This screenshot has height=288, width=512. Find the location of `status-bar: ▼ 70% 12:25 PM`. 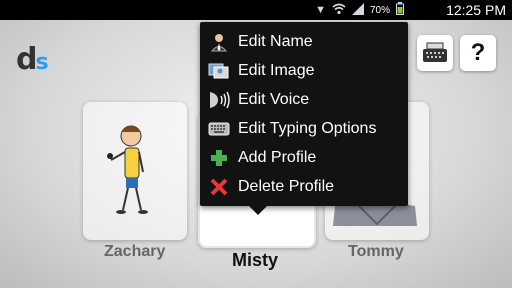

status-bar: ▼ 70% 12:25 PM is located at coordinates (256, 10).